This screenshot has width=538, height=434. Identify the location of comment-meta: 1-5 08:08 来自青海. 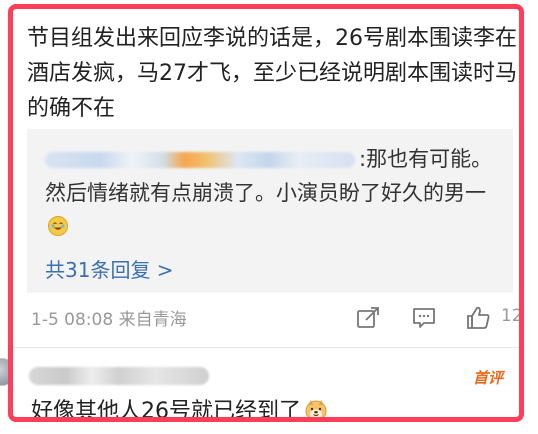
(109, 320).